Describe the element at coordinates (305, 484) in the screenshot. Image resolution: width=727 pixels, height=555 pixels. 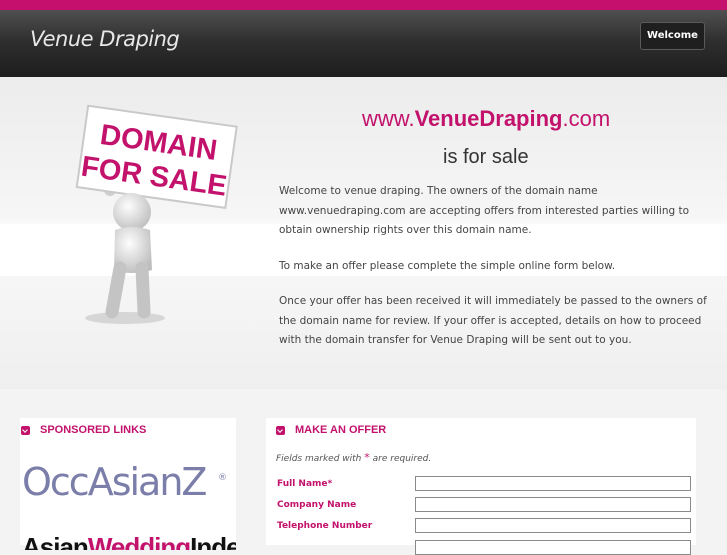
I see `full-name-label: Full Name*` at that location.